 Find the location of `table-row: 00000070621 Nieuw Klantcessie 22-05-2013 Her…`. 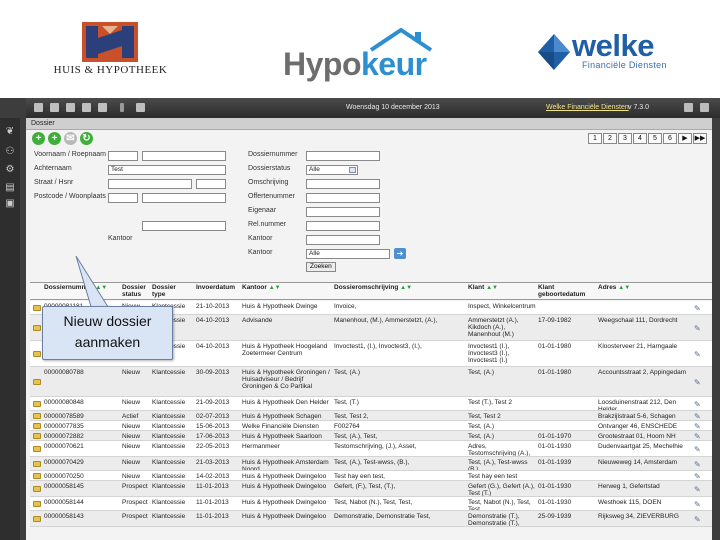

table-row: 00000070621 Nieuw Klantcessie 22-05-2013 Her… is located at coordinates (371, 449).